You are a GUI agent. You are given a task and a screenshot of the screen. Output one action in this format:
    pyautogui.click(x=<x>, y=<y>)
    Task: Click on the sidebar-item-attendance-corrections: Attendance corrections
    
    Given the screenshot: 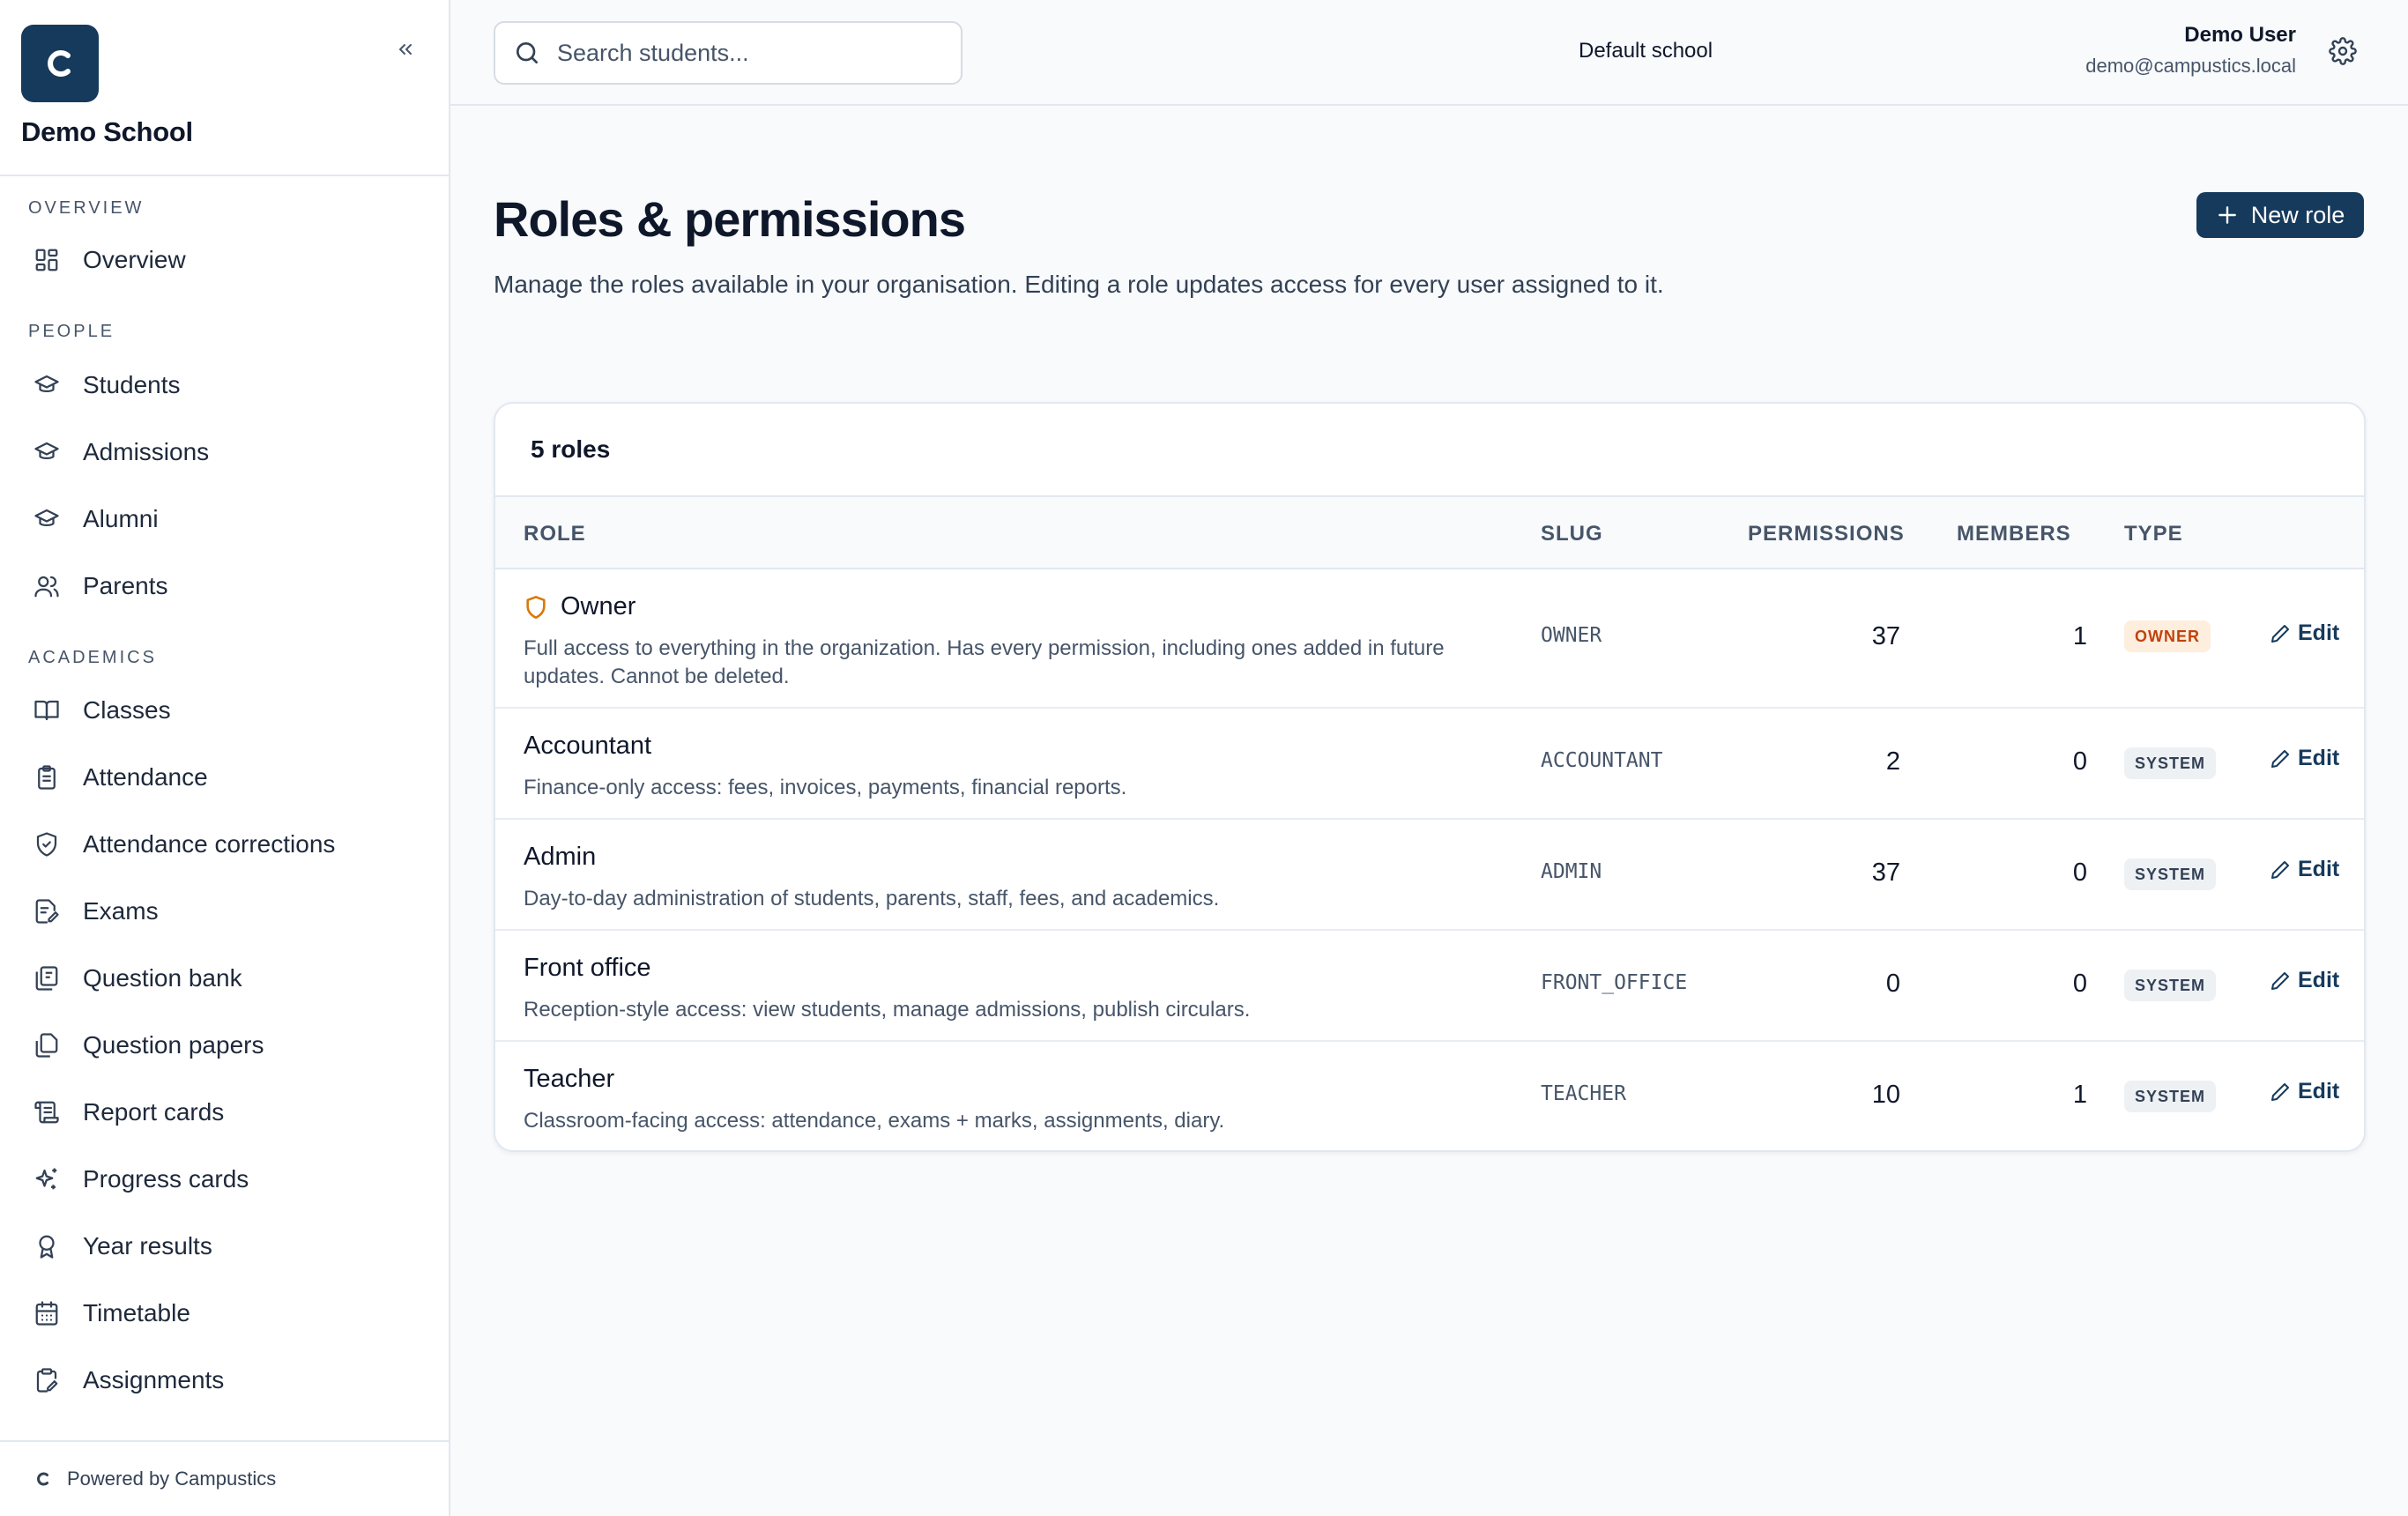 What is the action you would take?
    pyautogui.click(x=225, y=844)
    